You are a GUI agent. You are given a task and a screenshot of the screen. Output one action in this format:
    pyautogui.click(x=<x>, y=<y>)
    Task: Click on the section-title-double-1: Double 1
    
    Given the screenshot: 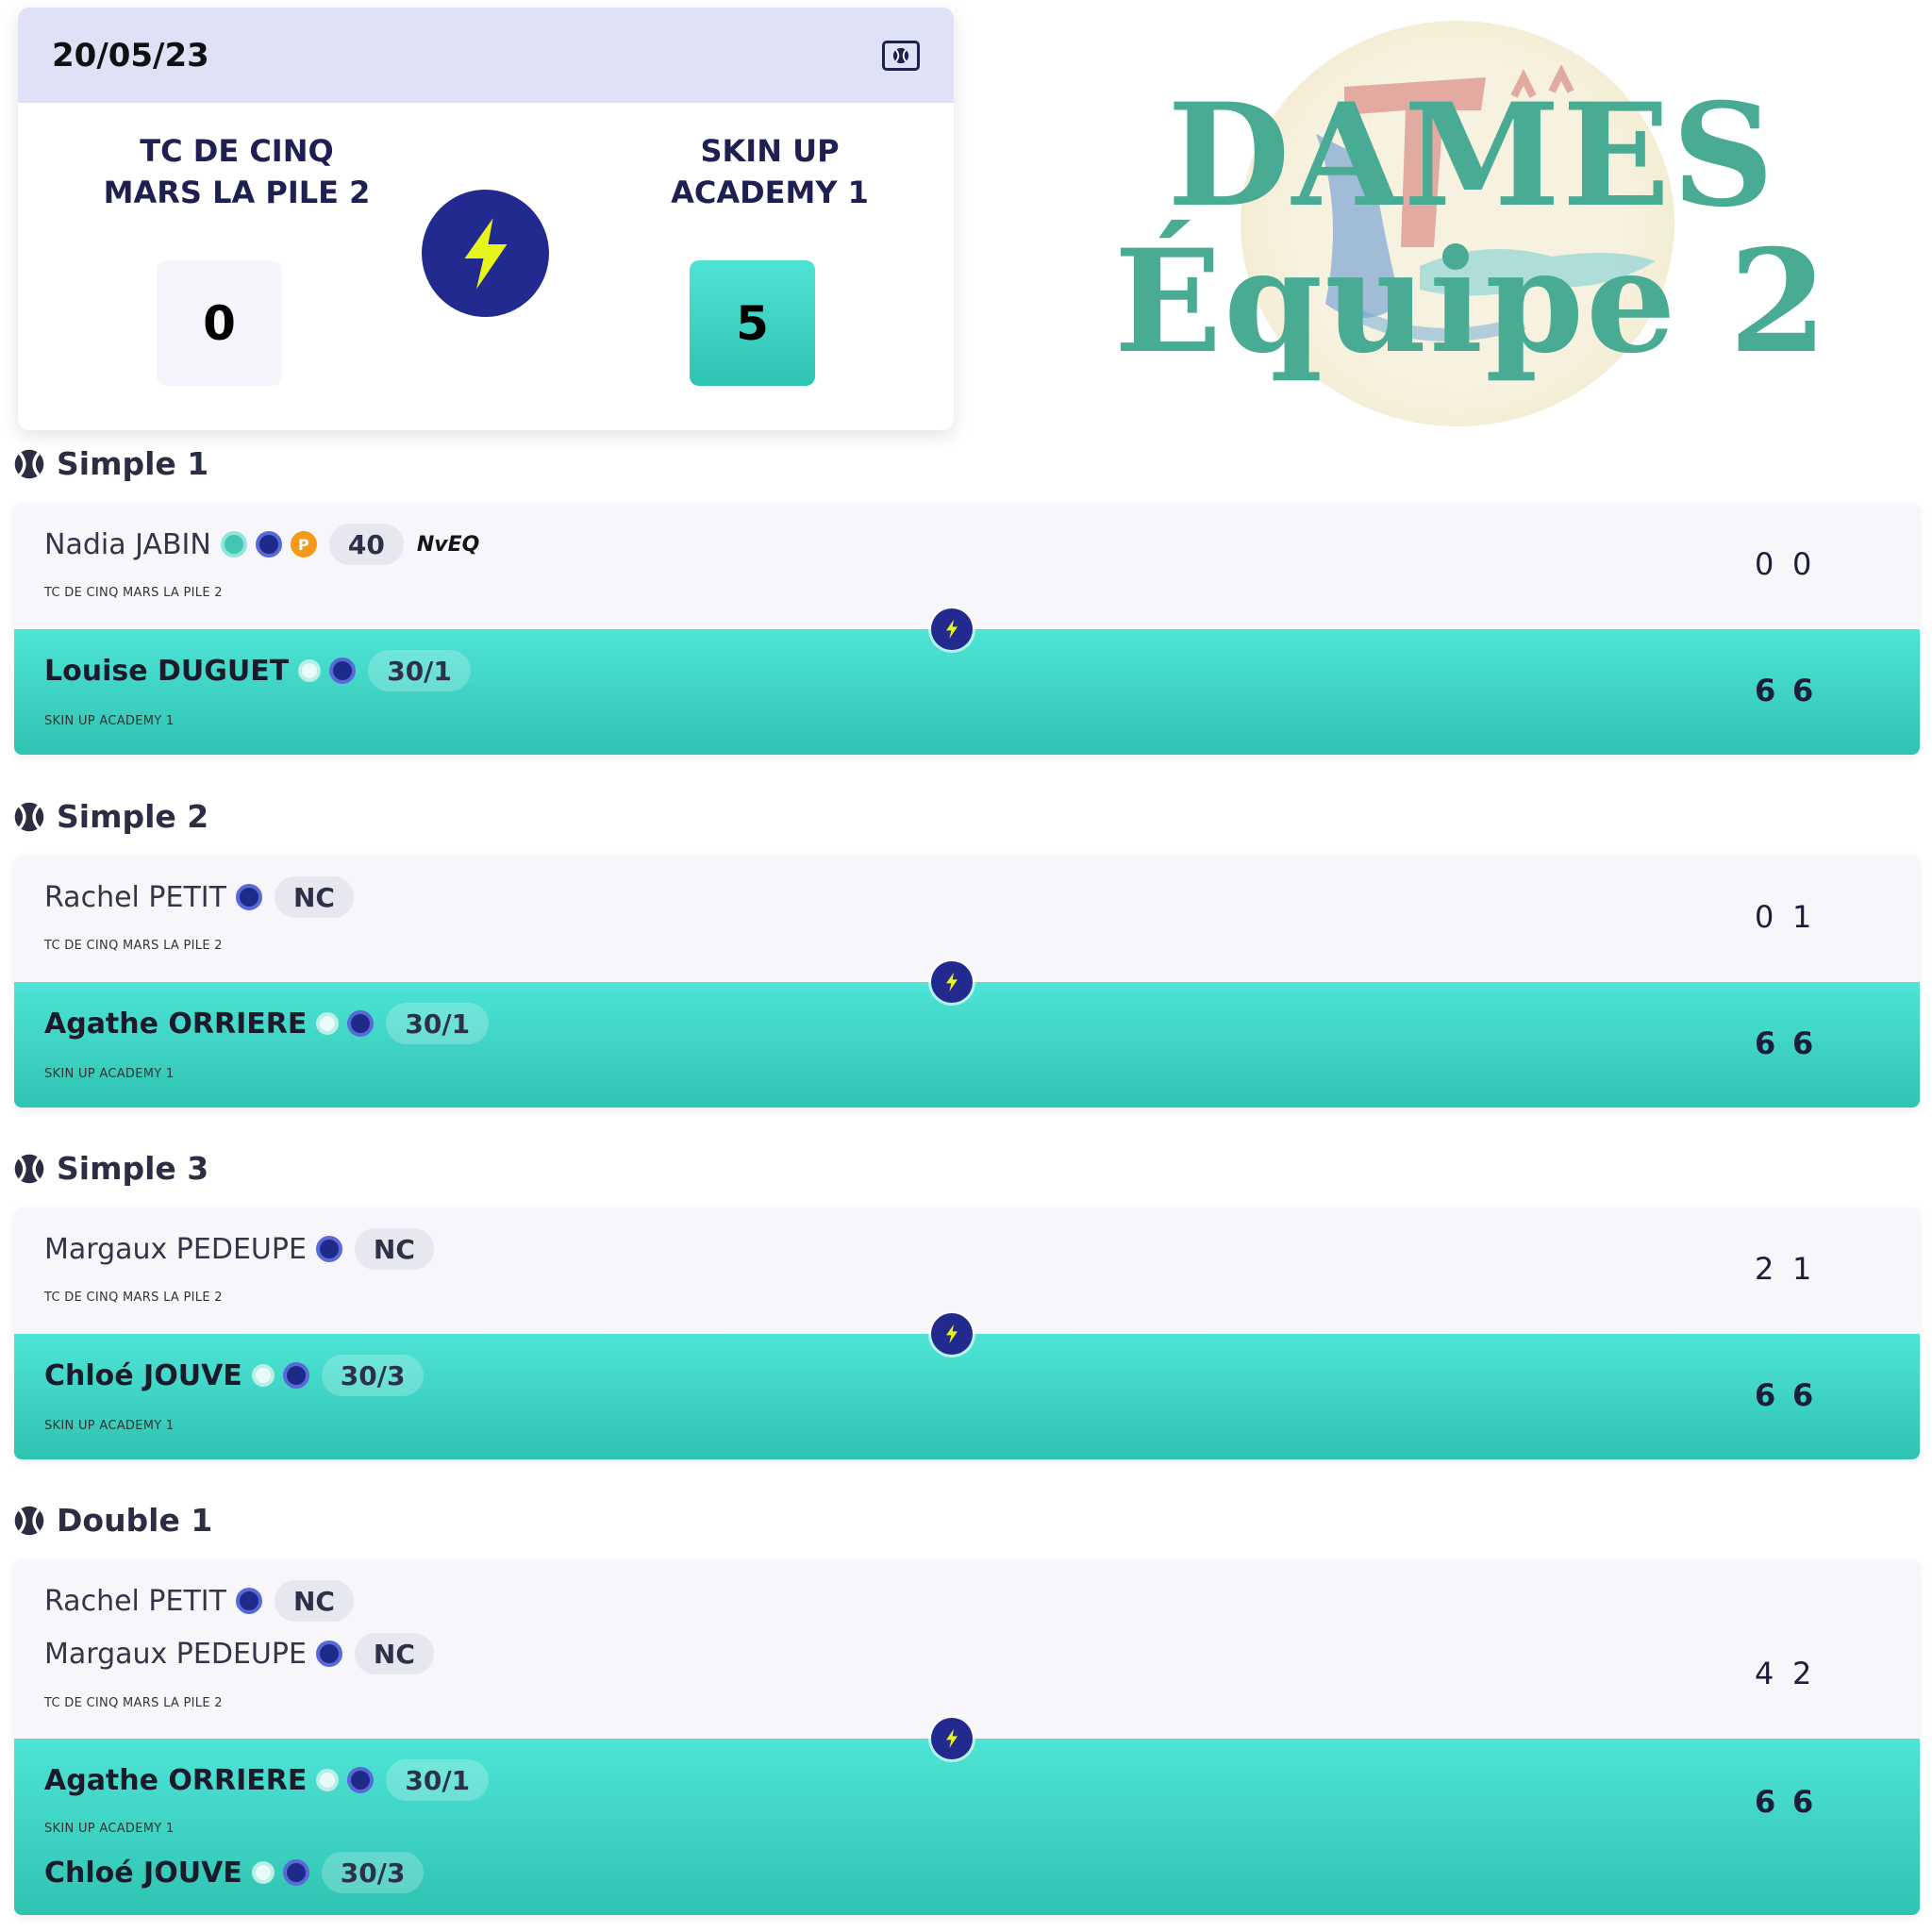 What is the action you would take?
    pyautogui.click(x=113, y=1520)
    